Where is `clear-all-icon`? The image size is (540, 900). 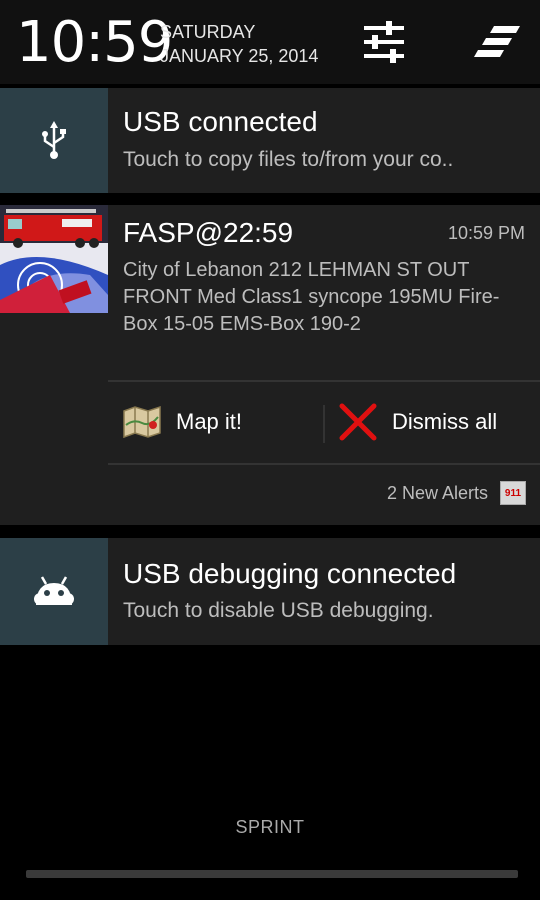 clear-all-icon is located at coordinates (497, 41).